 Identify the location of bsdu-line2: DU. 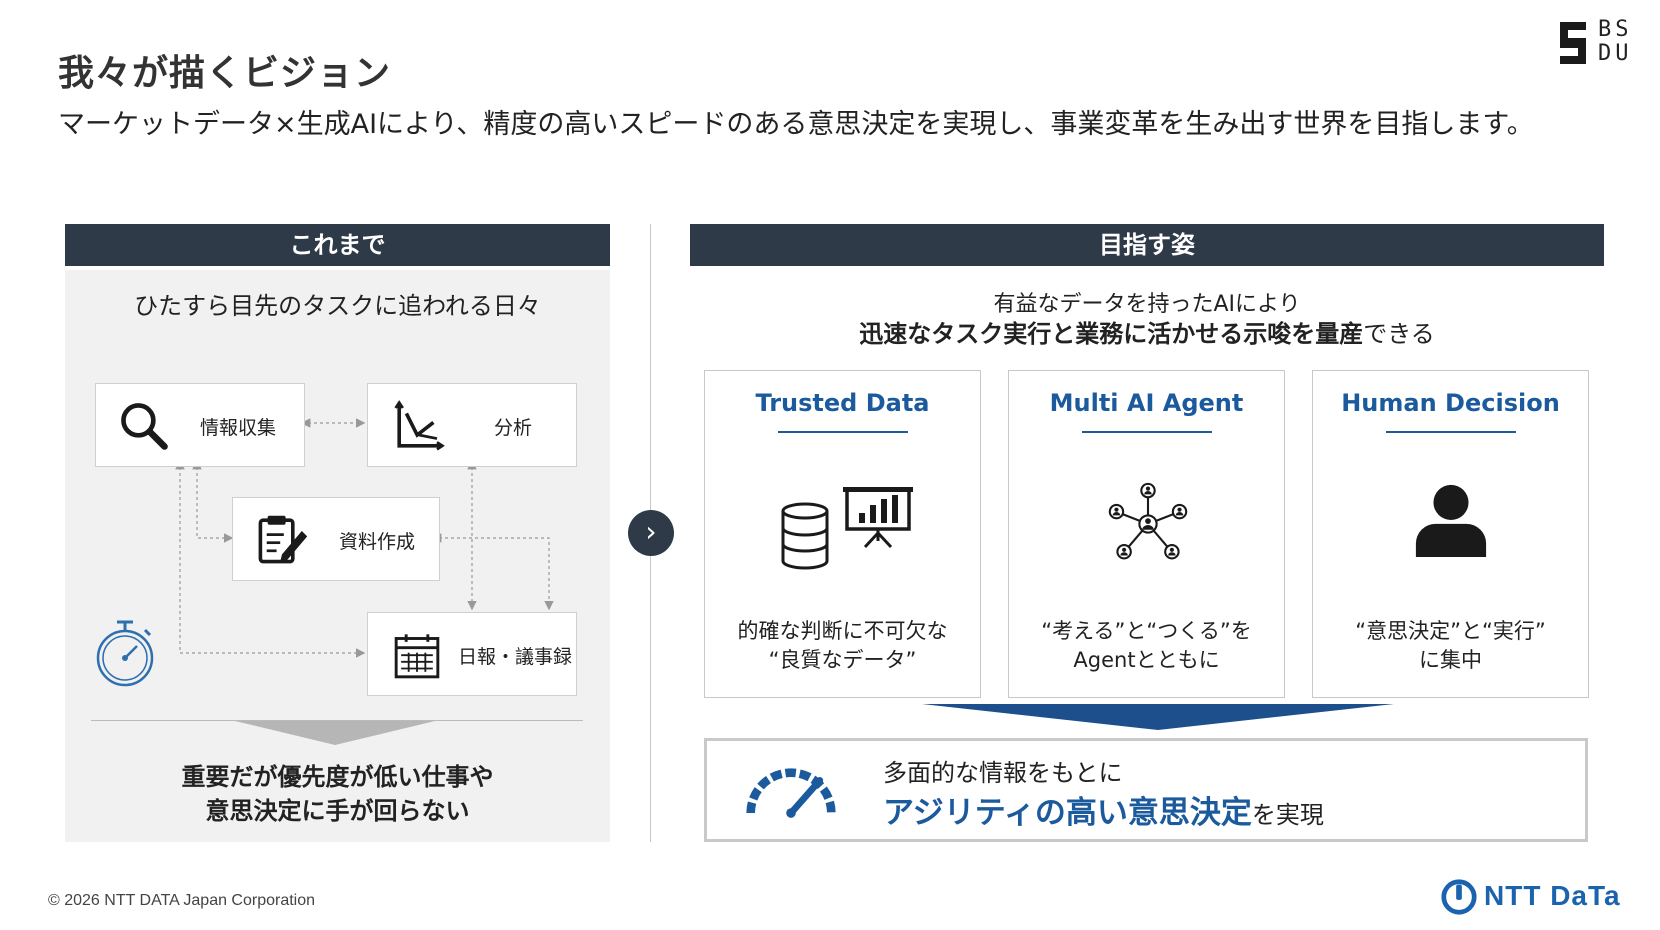
(1615, 53).